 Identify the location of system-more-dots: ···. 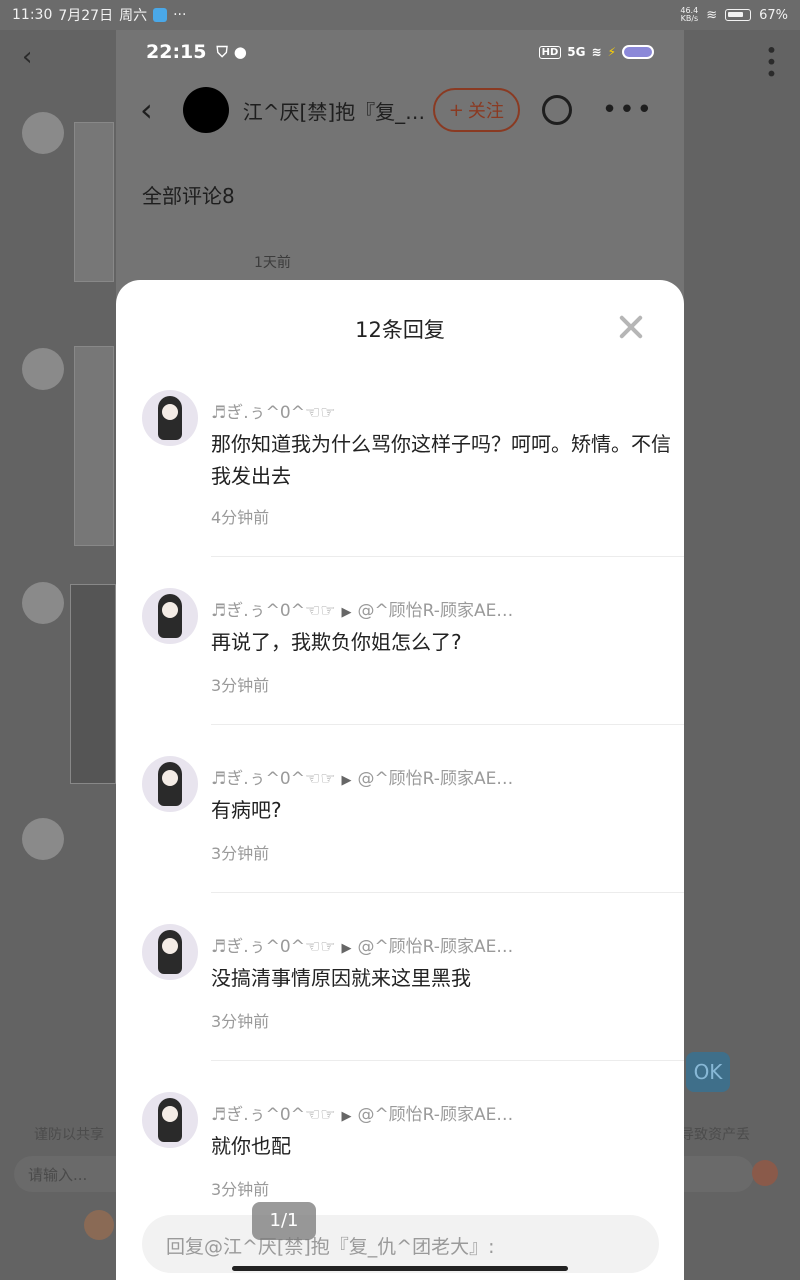
(180, 15).